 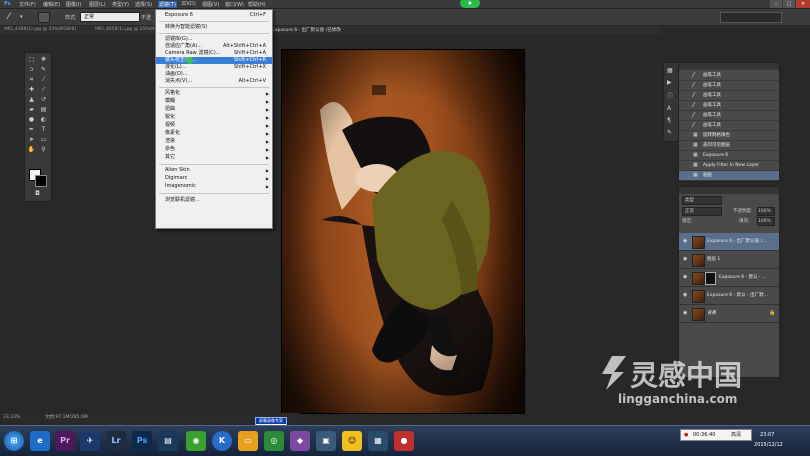 I want to click on info-panel-icon: ⓘ, so click(x=670, y=95).